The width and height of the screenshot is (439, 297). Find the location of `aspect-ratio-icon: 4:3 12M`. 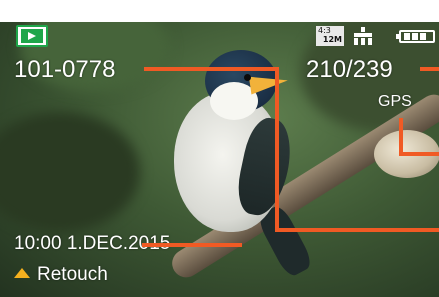

aspect-ratio-icon: 4:3 12M is located at coordinates (330, 36).